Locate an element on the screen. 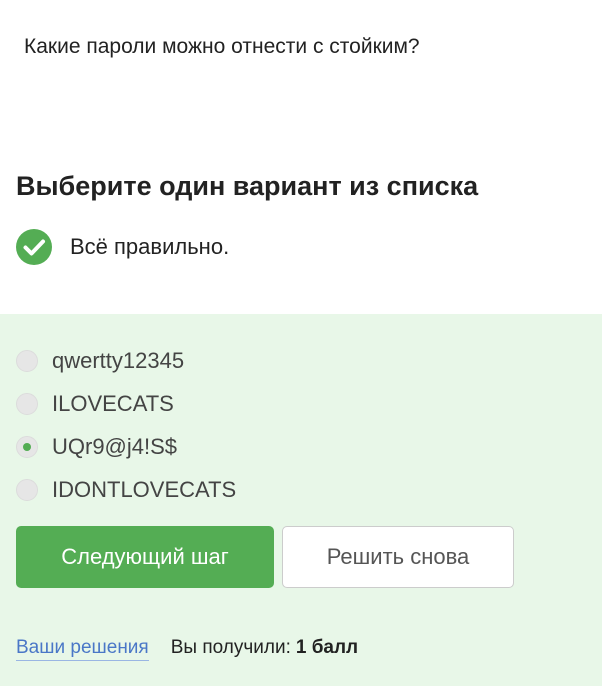 This screenshot has height=686, width=602. action-buttons: Следующий шаг Решить снова is located at coordinates (265, 557).